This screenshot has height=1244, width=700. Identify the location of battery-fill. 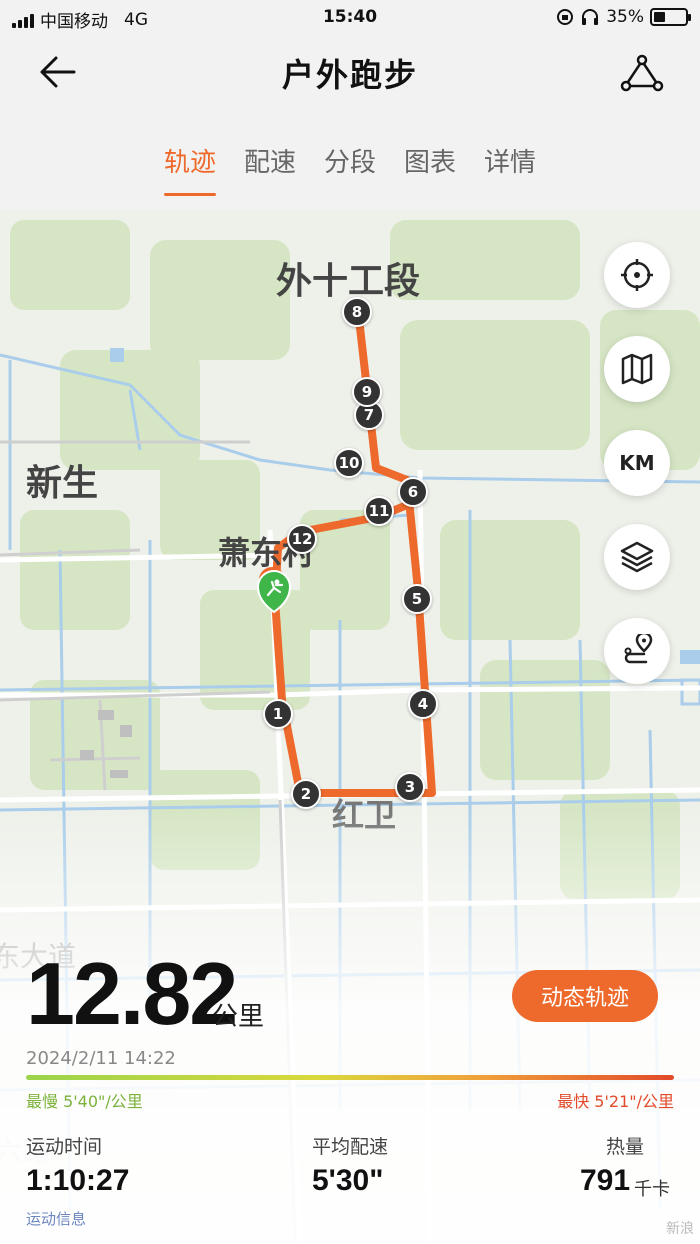
(659, 17).